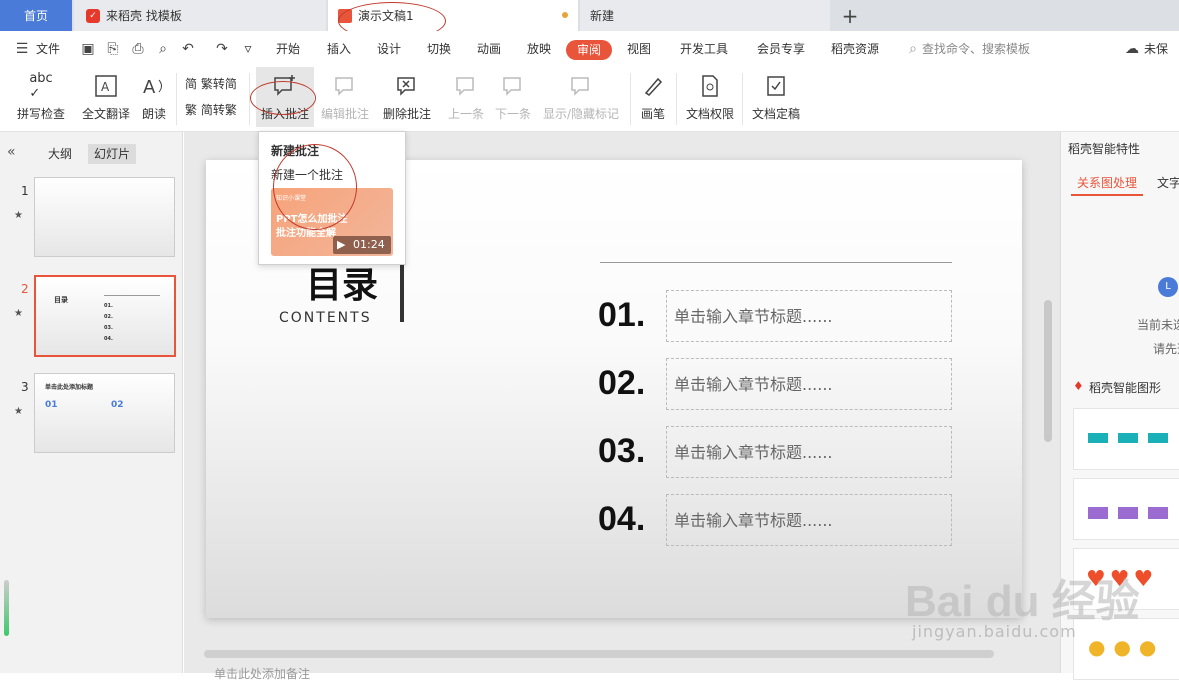 Image resolution: width=1179 pixels, height=682 pixels. What do you see at coordinates (709, 114) in the screenshot?
I see `document-permission-label: 文档权限` at bounding box center [709, 114].